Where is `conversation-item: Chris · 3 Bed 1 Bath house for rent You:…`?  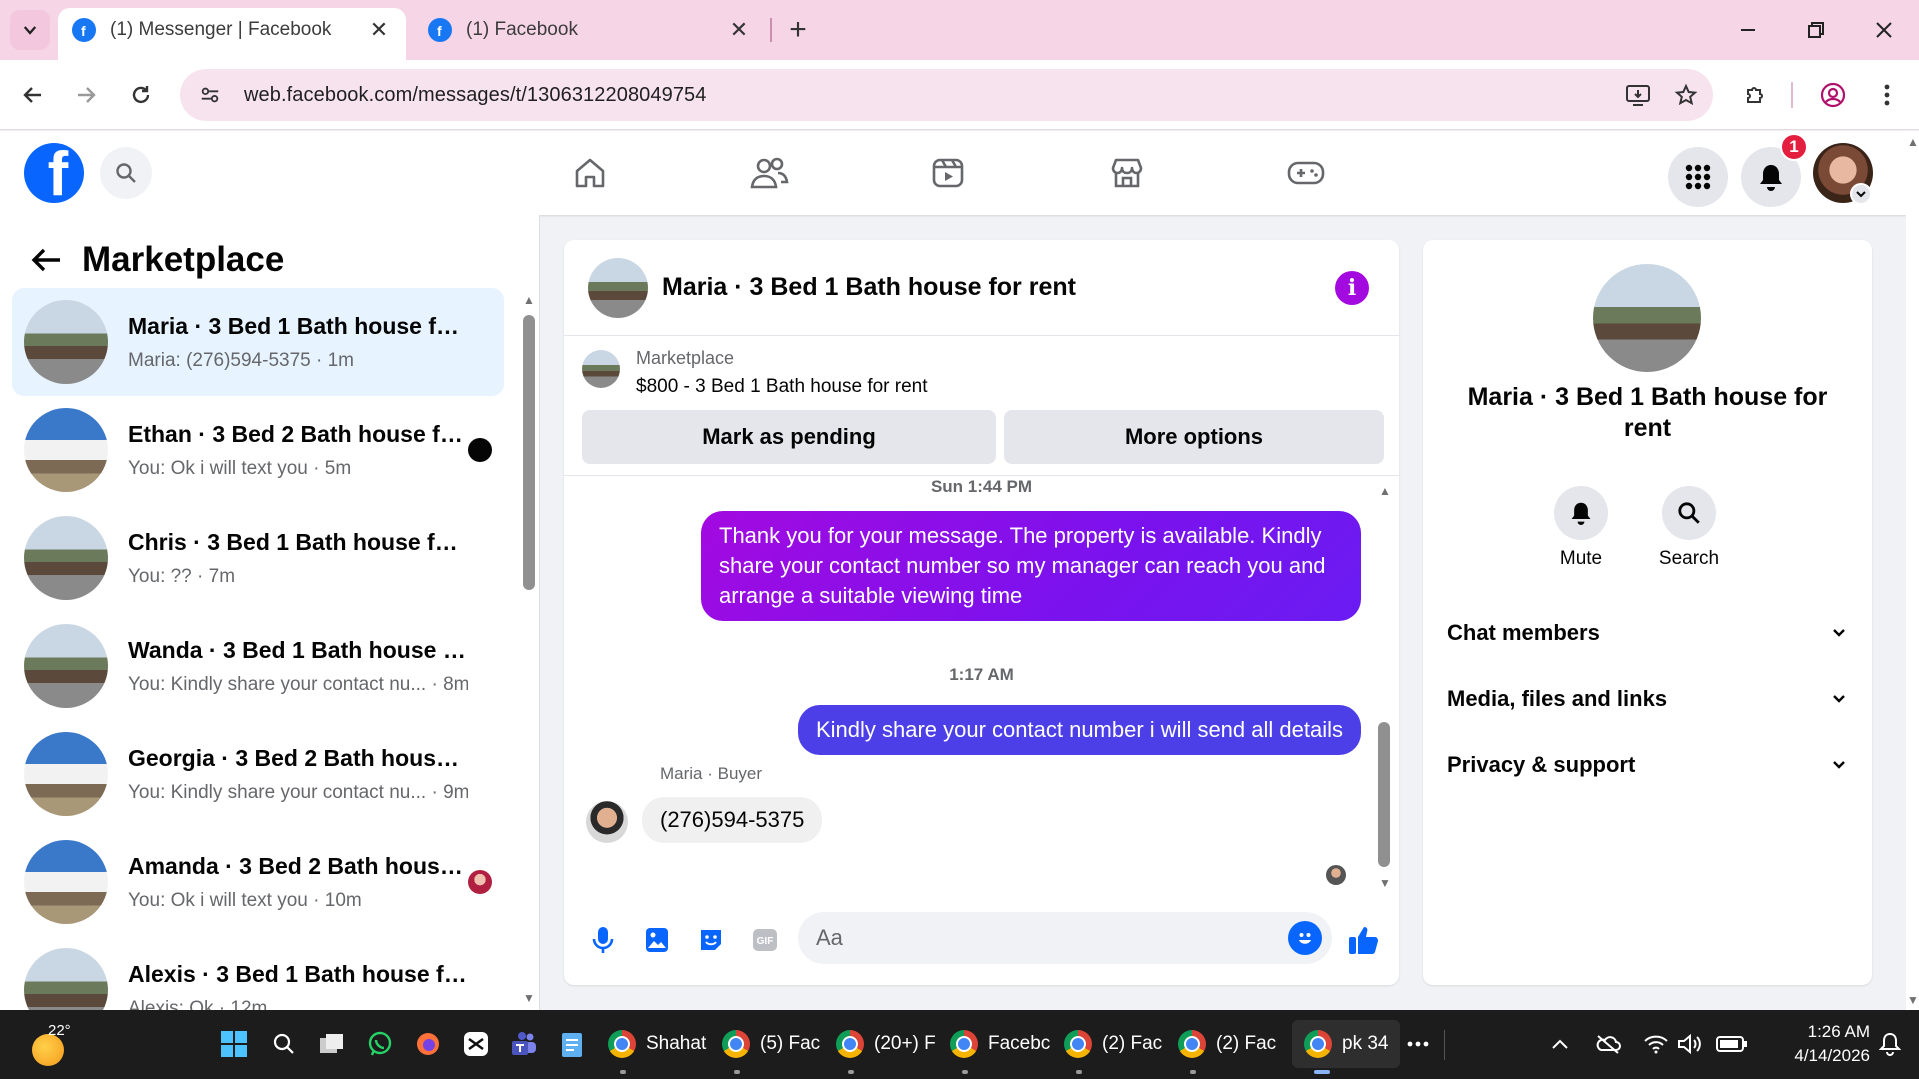 conversation-item: Chris · 3 Bed 1 Bath house for rent You:… is located at coordinates (258, 558).